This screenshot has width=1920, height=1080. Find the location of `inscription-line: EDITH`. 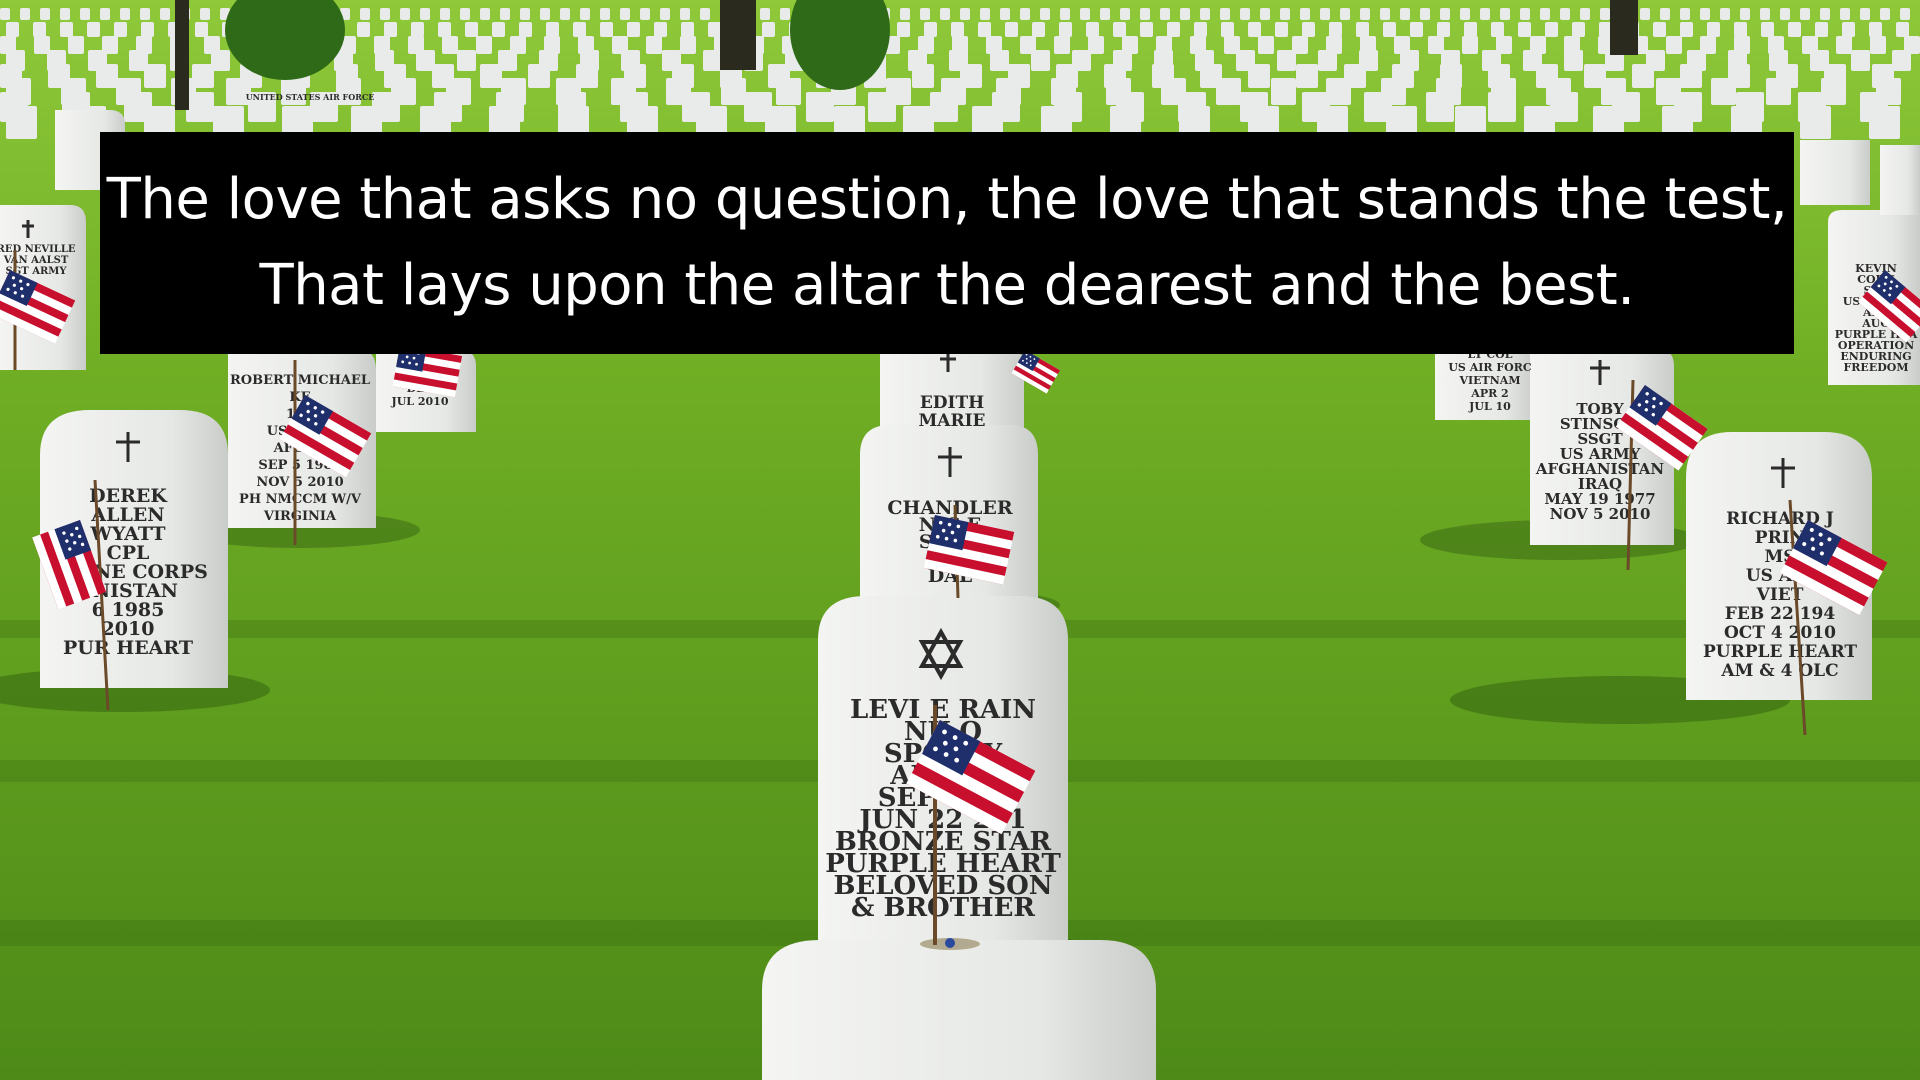

inscription-line: EDITH is located at coordinates (952, 403).